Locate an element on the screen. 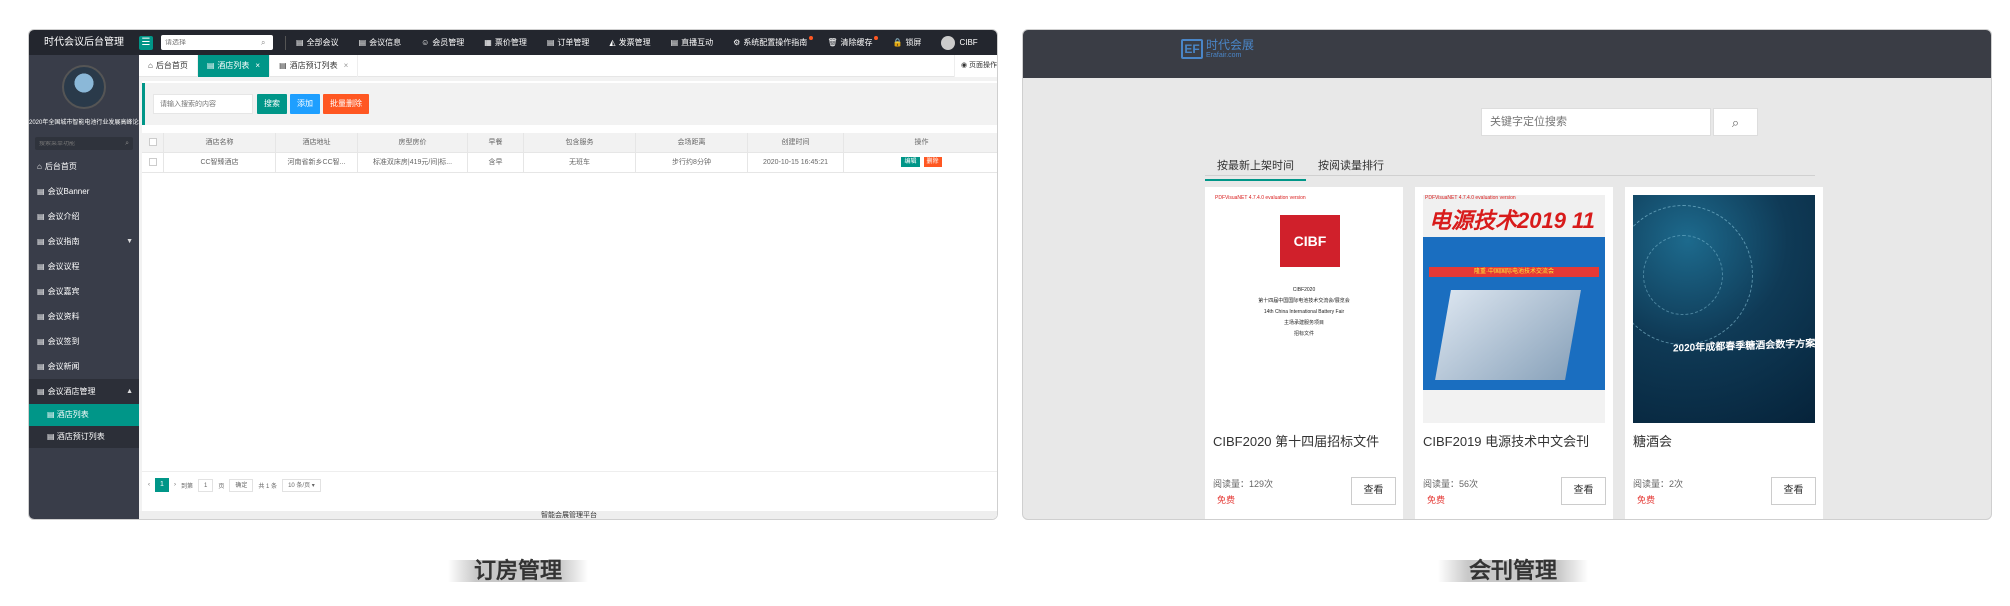 This screenshot has height=606, width=2010. top-nav-meeting-info: ▤ 会议信息 is located at coordinates (380, 42).